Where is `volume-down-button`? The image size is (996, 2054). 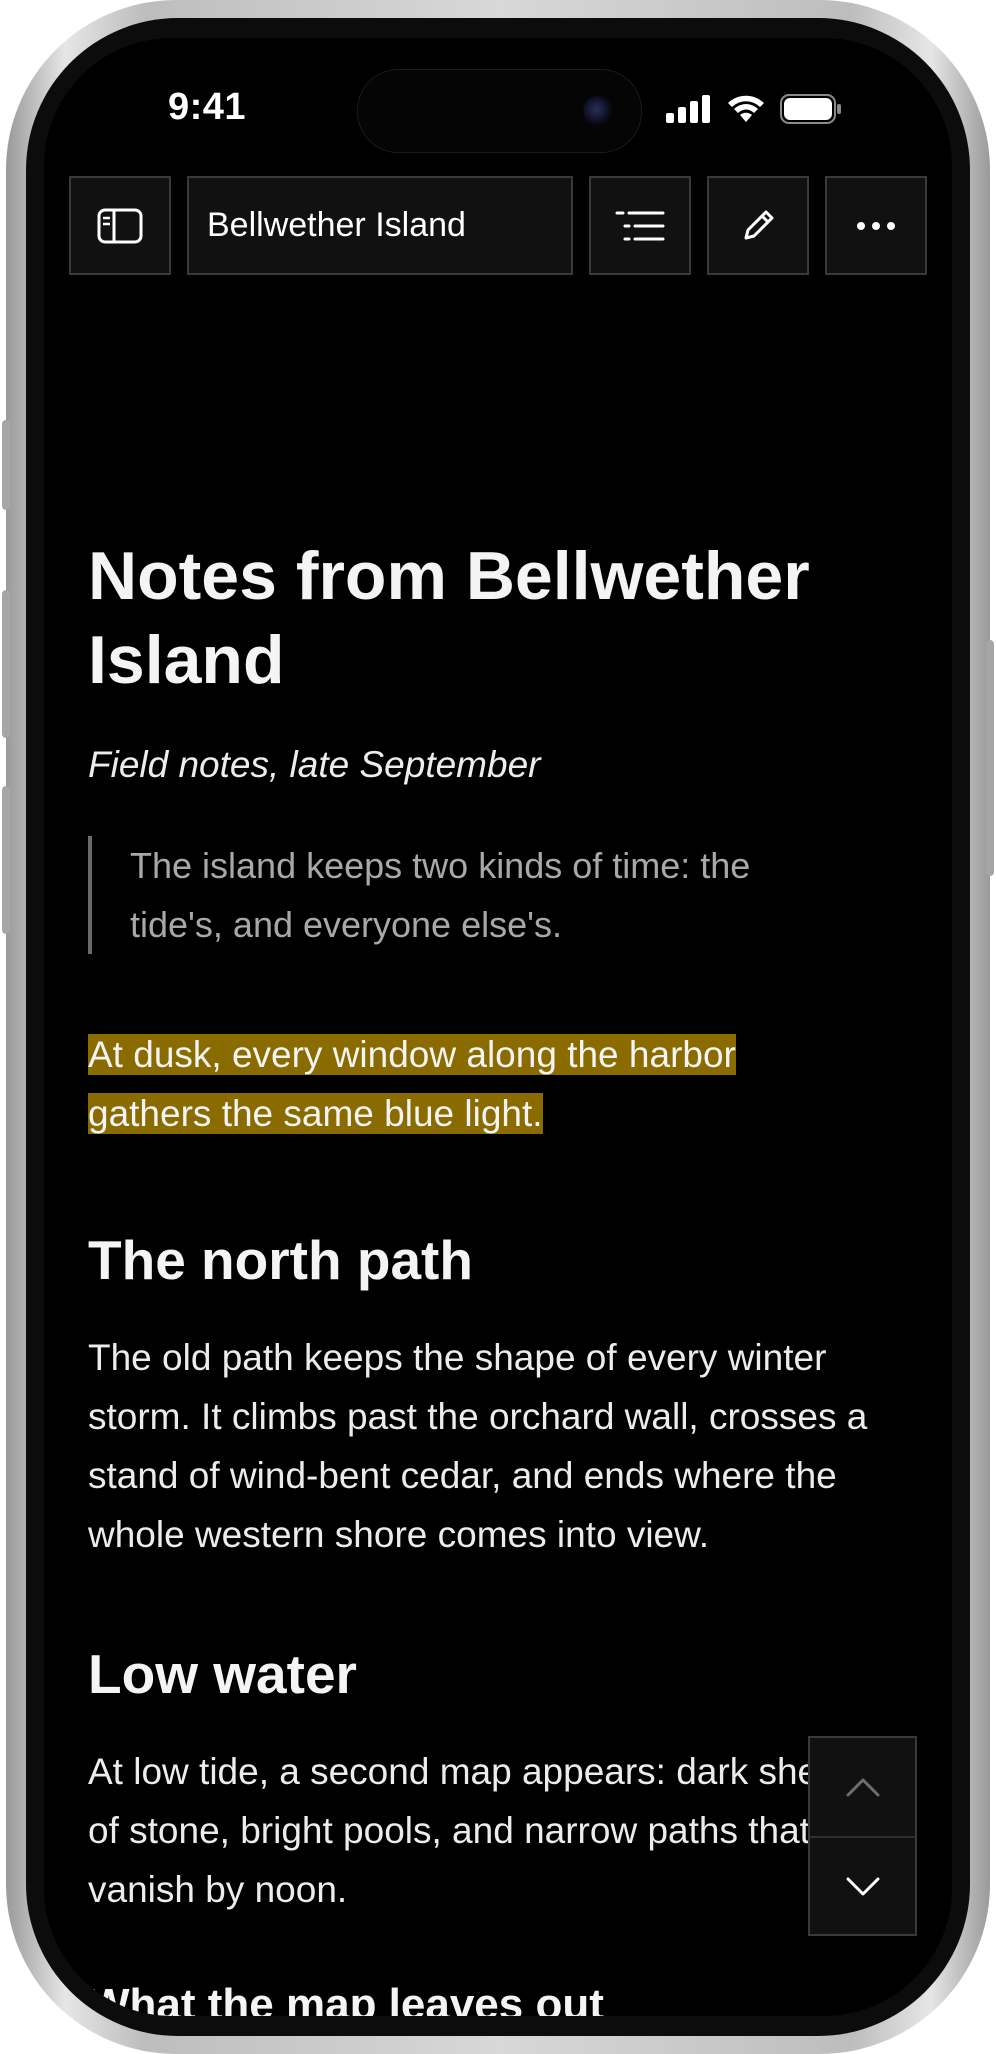 volume-down-button is located at coordinates (6, 860).